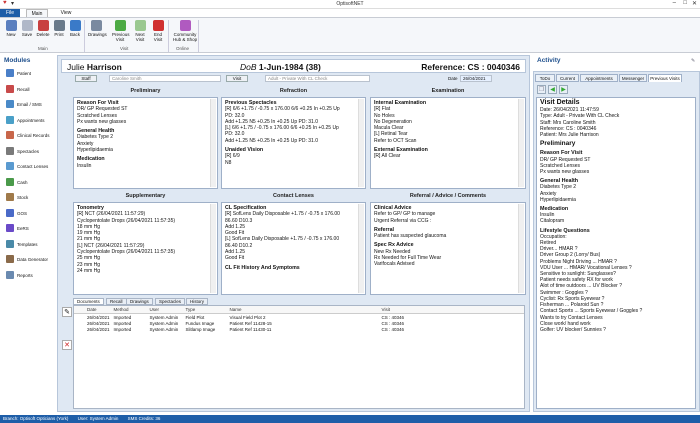 The image size is (700, 423). I want to click on tab-documents: Documents, so click(88, 301).